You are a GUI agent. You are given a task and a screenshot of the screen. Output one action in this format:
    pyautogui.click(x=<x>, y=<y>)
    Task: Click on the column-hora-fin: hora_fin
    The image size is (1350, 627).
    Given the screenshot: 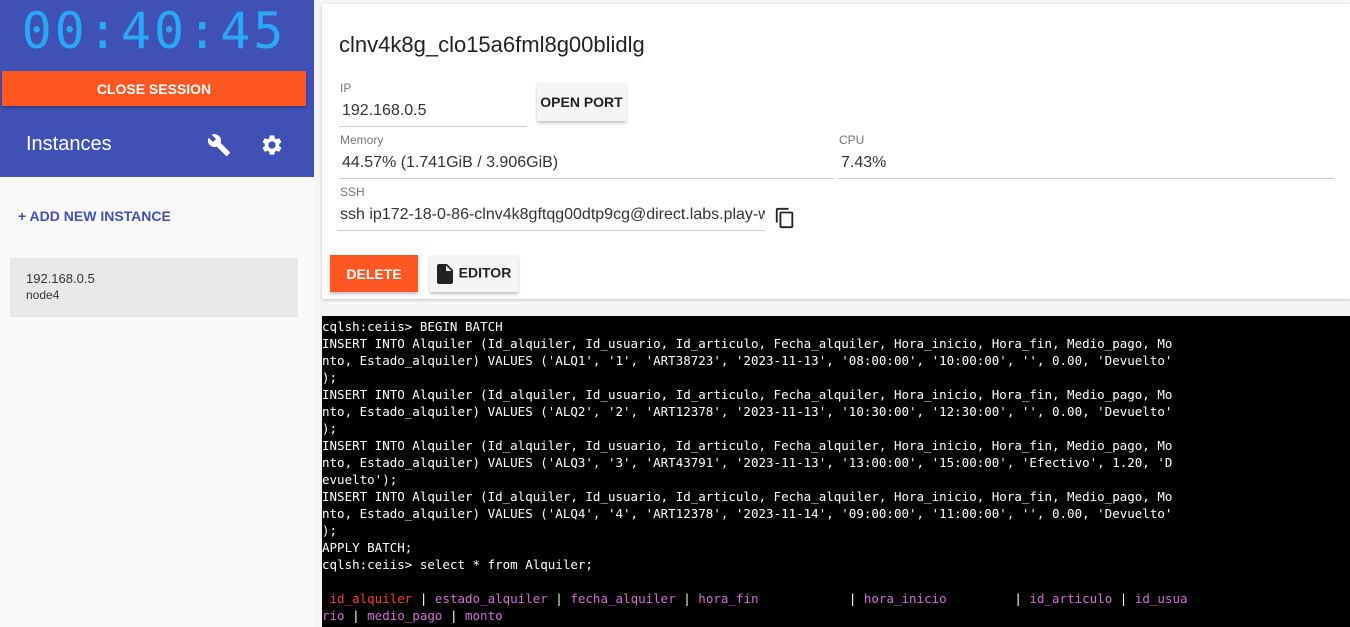 What is the action you would take?
    pyautogui.click(x=770, y=598)
    